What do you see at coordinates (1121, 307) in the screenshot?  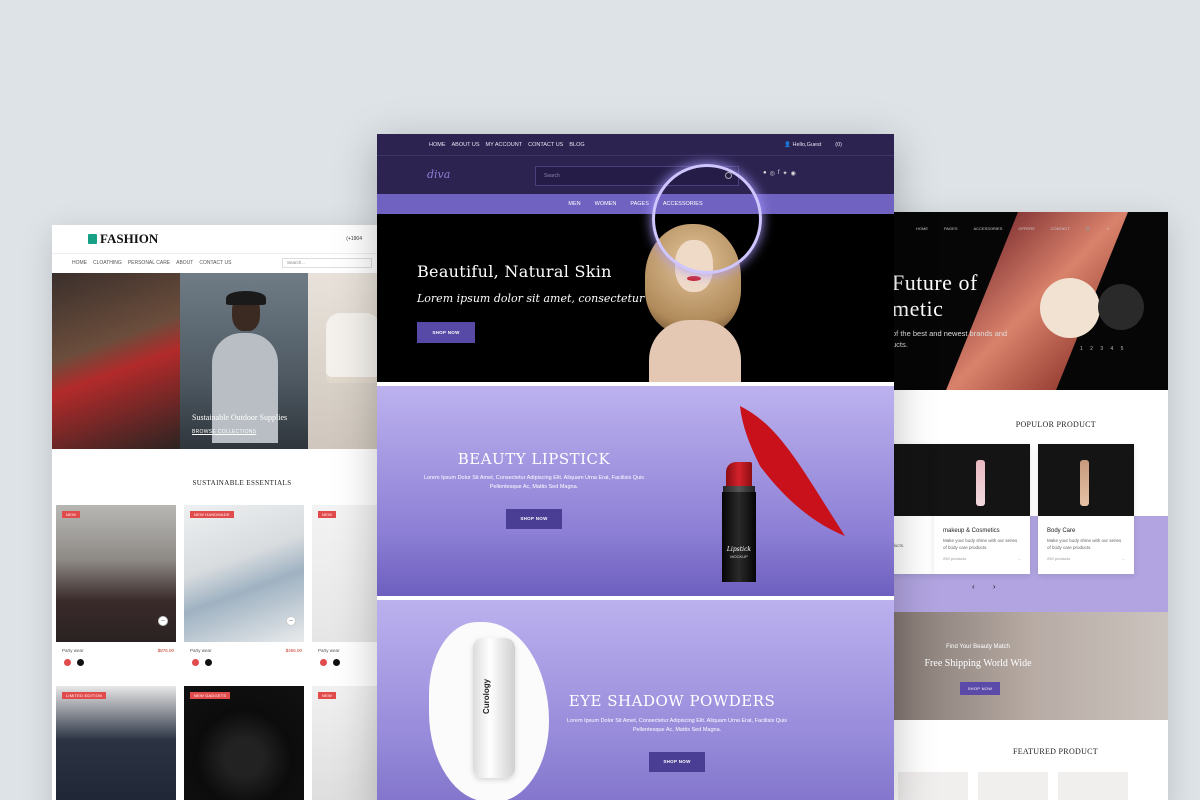 I see `compact-image` at bounding box center [1121, 307].